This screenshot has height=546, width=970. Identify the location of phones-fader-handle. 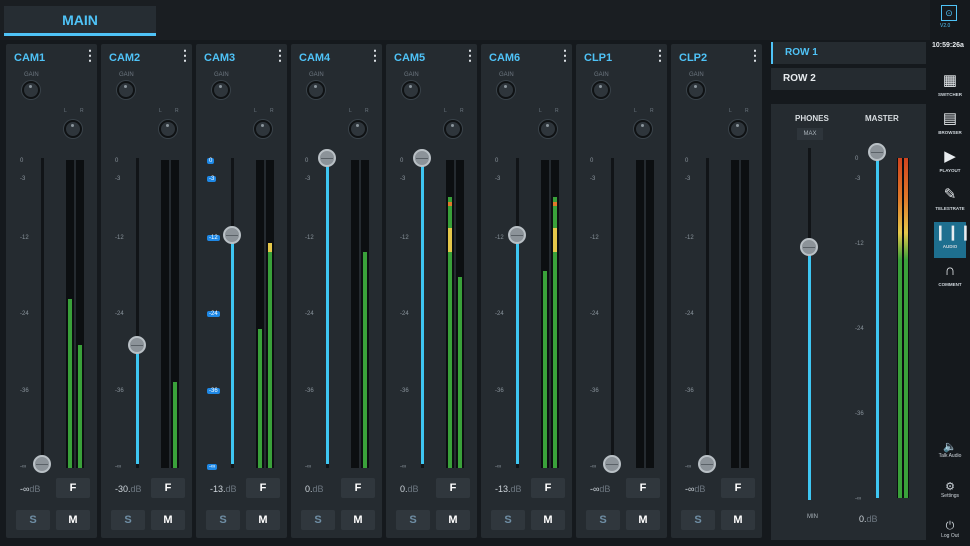
(809, 246).